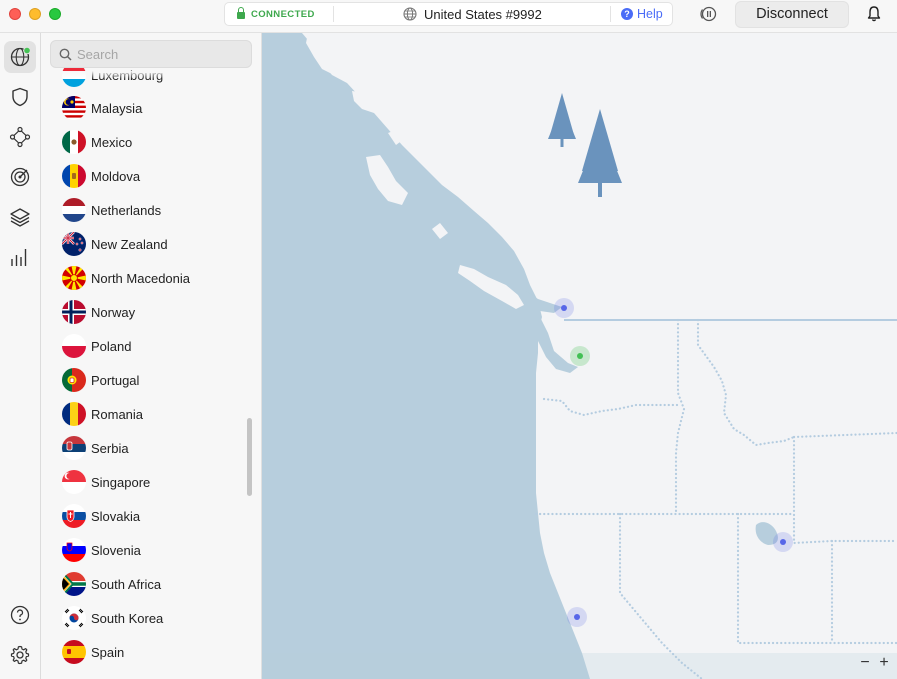 This screenshot has height=679, width=897. I want to click on rail-specialty-servers-button, so click(20, 217).